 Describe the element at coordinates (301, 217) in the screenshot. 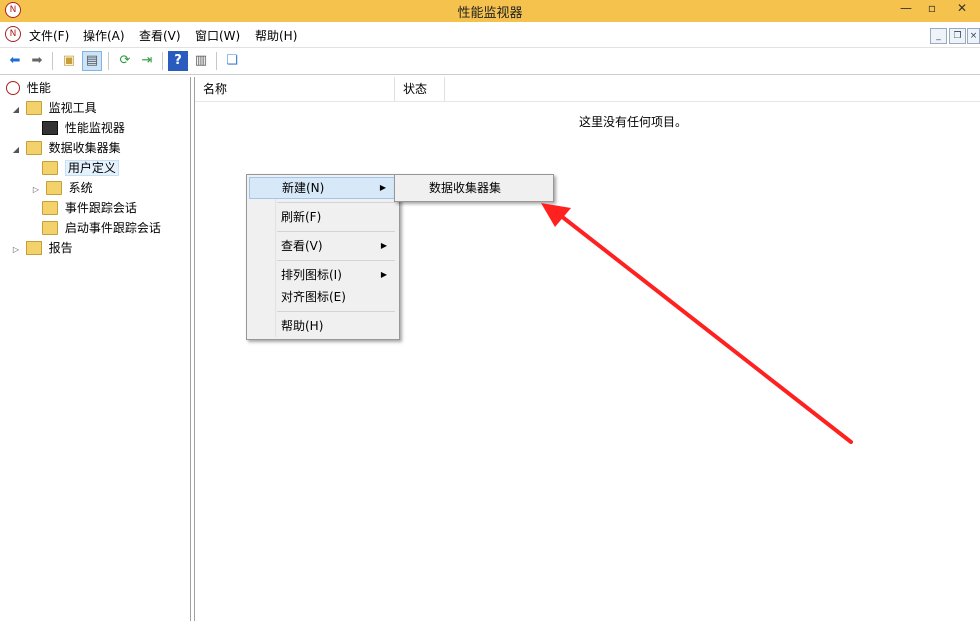

I see `menu-item-label: 刷新(F)` at that location.